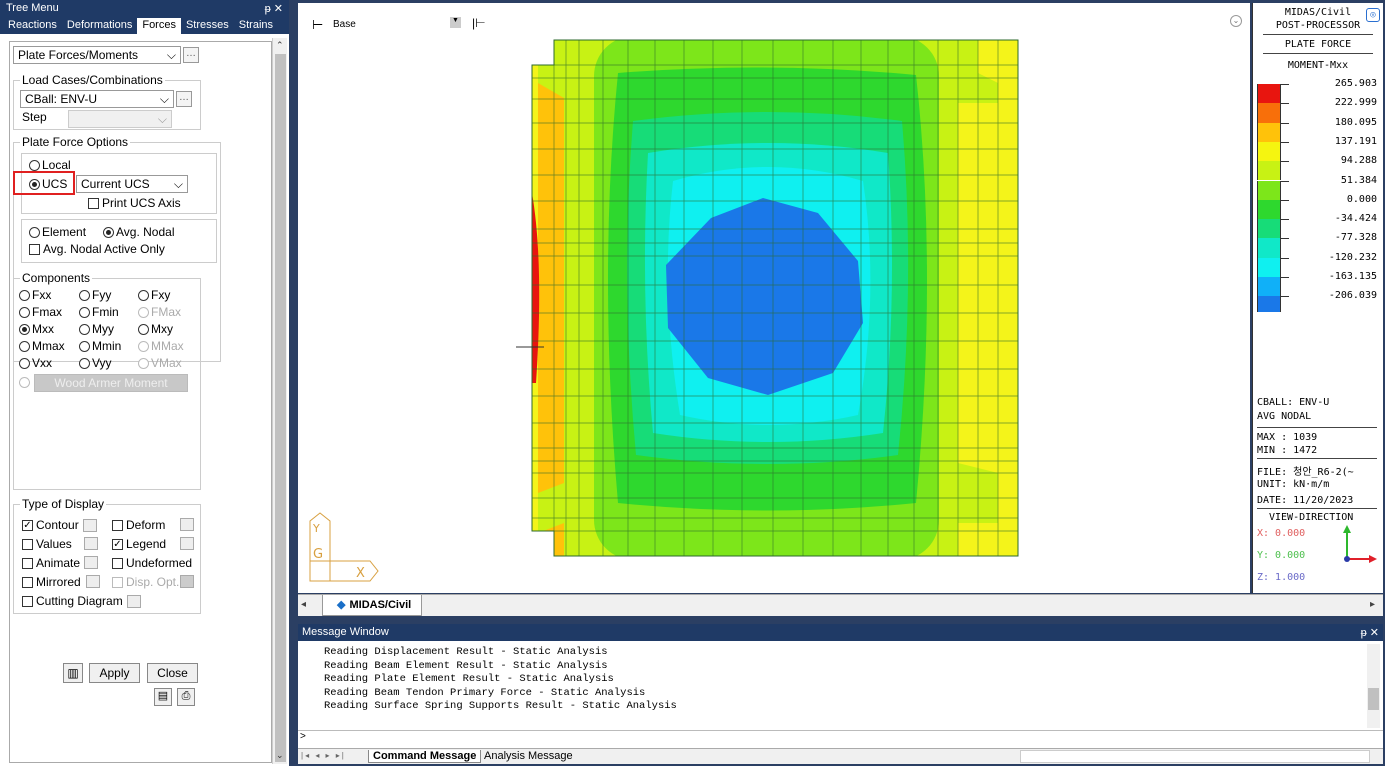 This screenshot has width=1385, height=766. I want to click on print-ucs-axis-checkbox: Print UCS Axis, so click(134, 203).